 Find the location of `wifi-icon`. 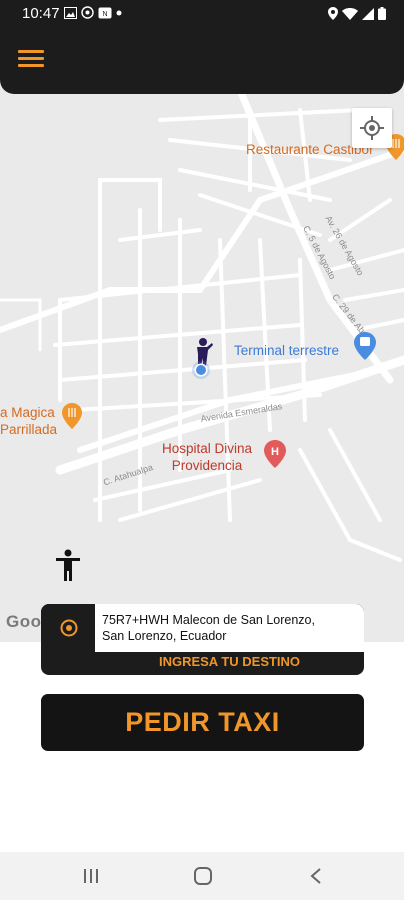

wifi-icon is located at coordinates (350, 13).